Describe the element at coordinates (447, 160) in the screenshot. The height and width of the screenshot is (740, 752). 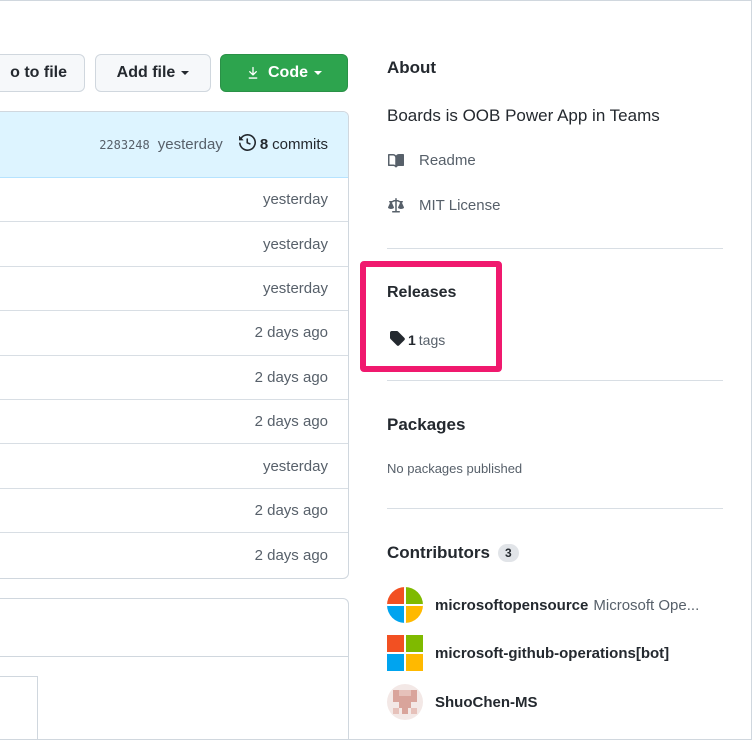
I see `readme-label: Readme` at that location.